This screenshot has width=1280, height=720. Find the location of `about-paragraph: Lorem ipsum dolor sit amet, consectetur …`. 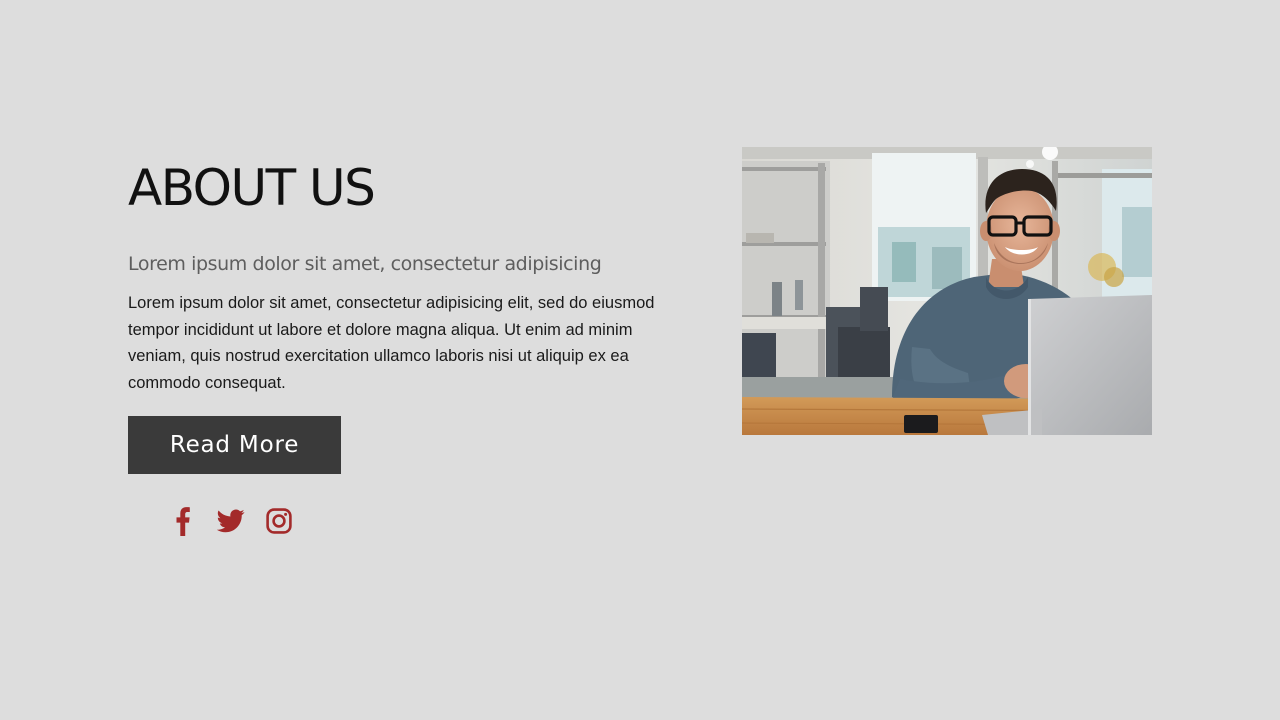

about-paragraph: Lorem ipsum dolor sit amet, consectetur … is located at coordinates (391, 343).